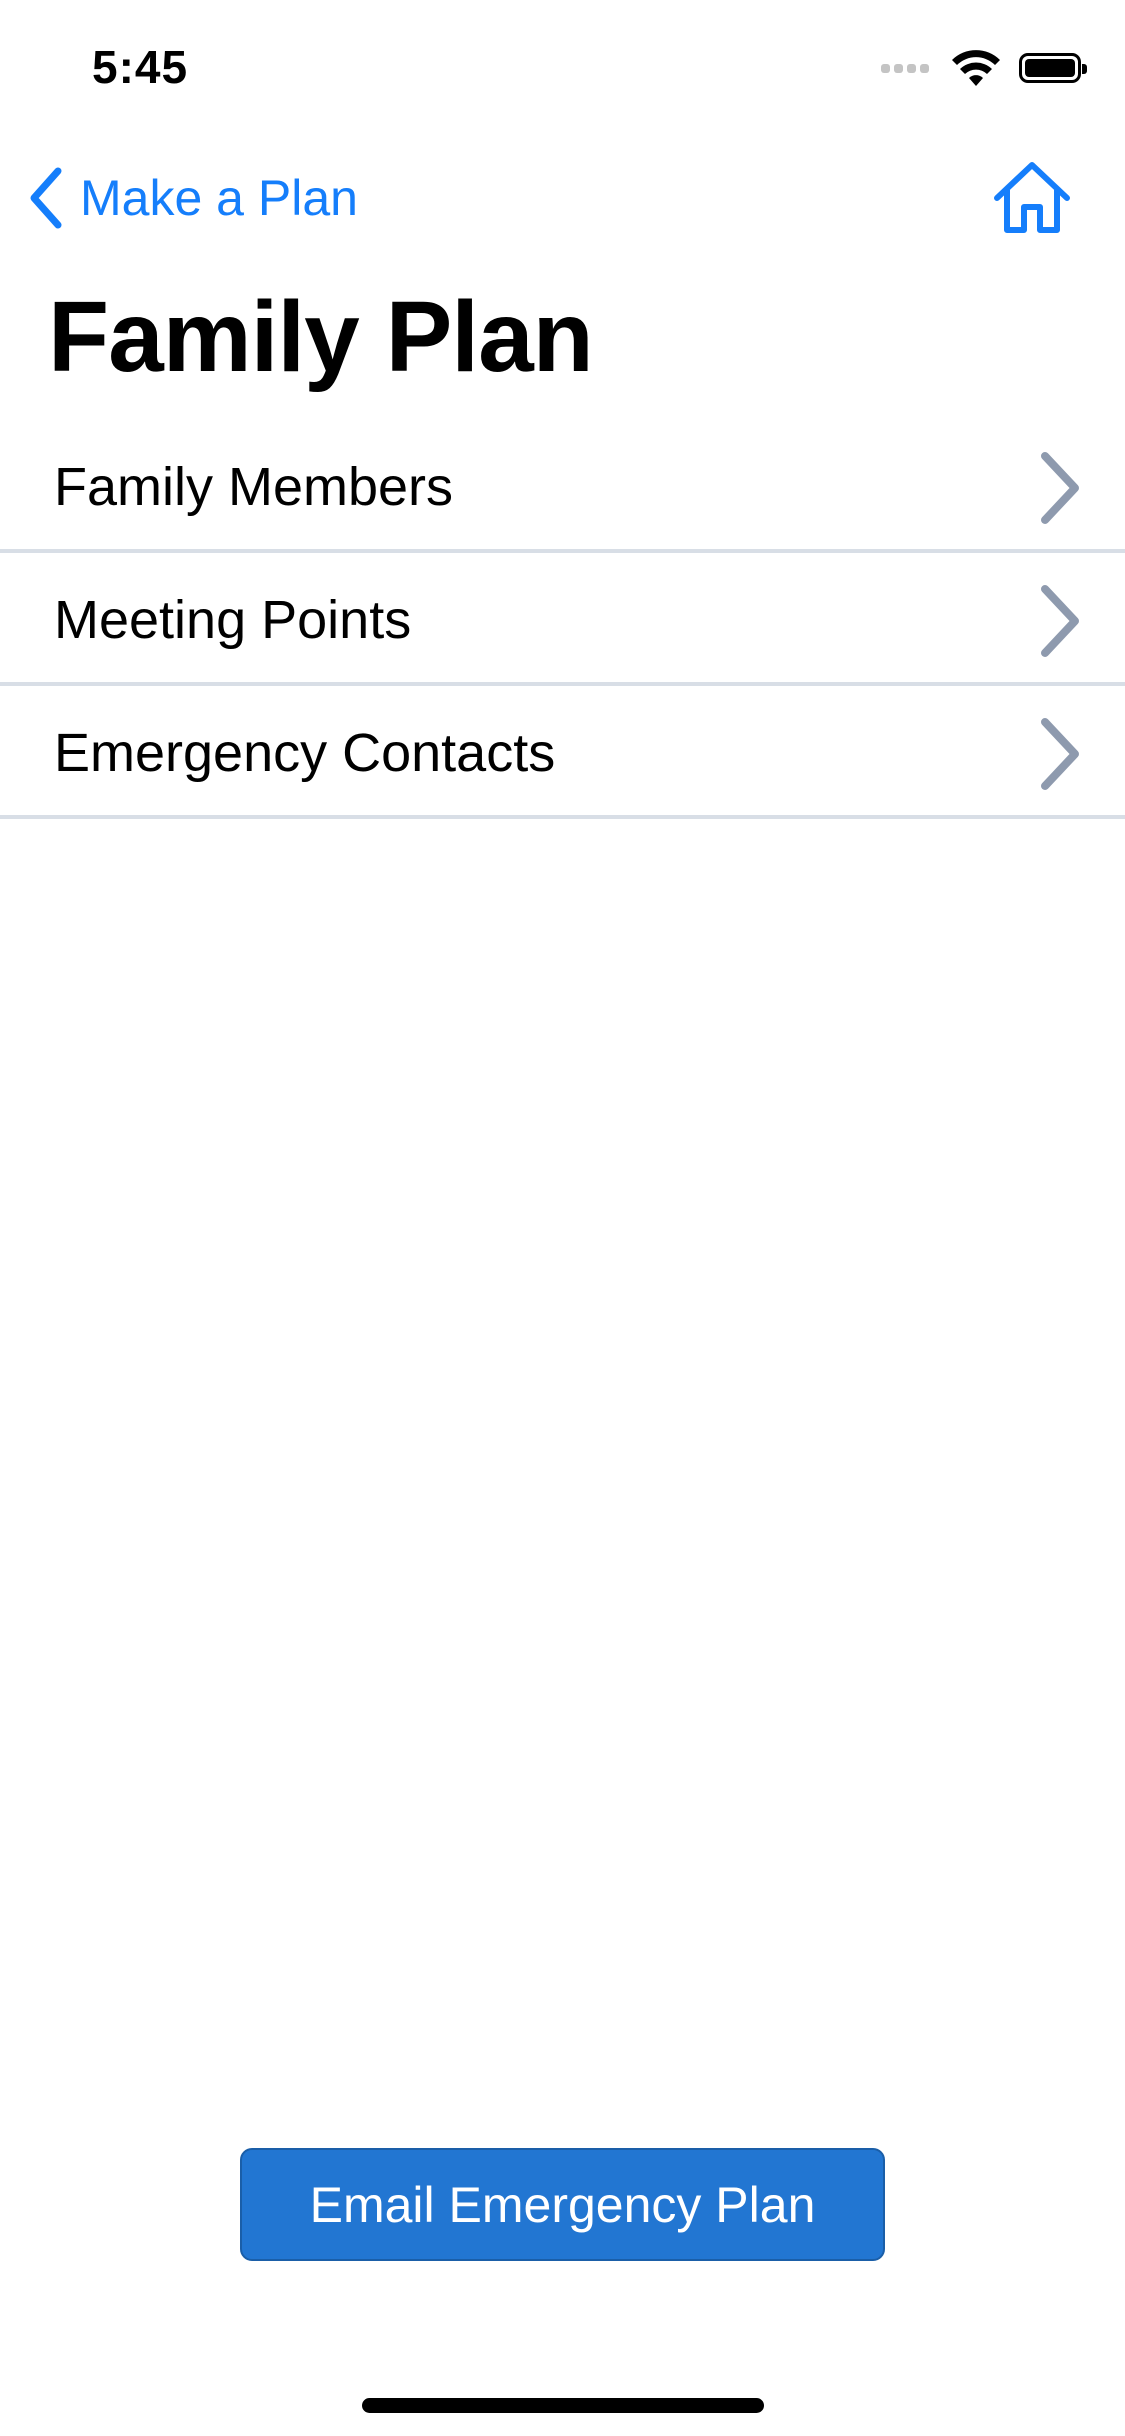  Describe the element at coordinates (1032, 197) in the screenshot. I see `home-icon` at that location.